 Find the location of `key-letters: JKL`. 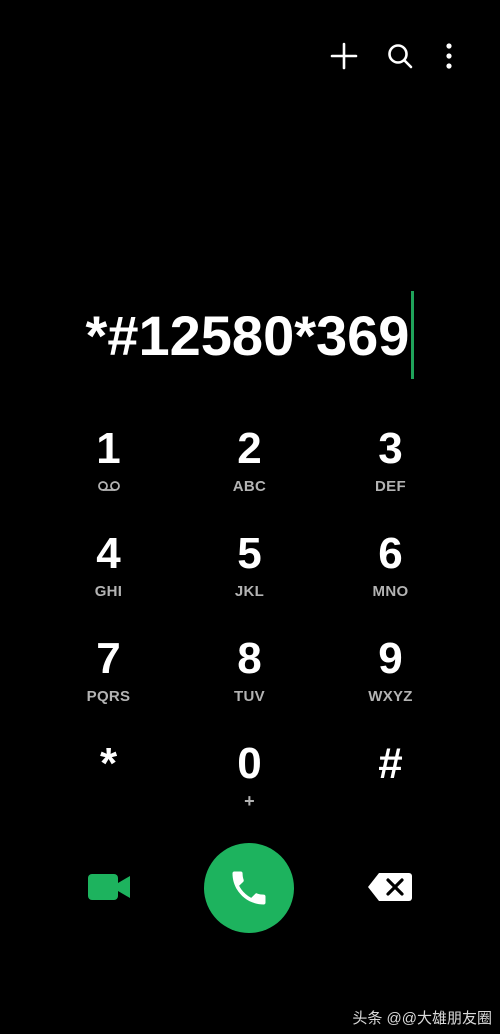

key-letters: JKL is located at coordinates (249, 591).